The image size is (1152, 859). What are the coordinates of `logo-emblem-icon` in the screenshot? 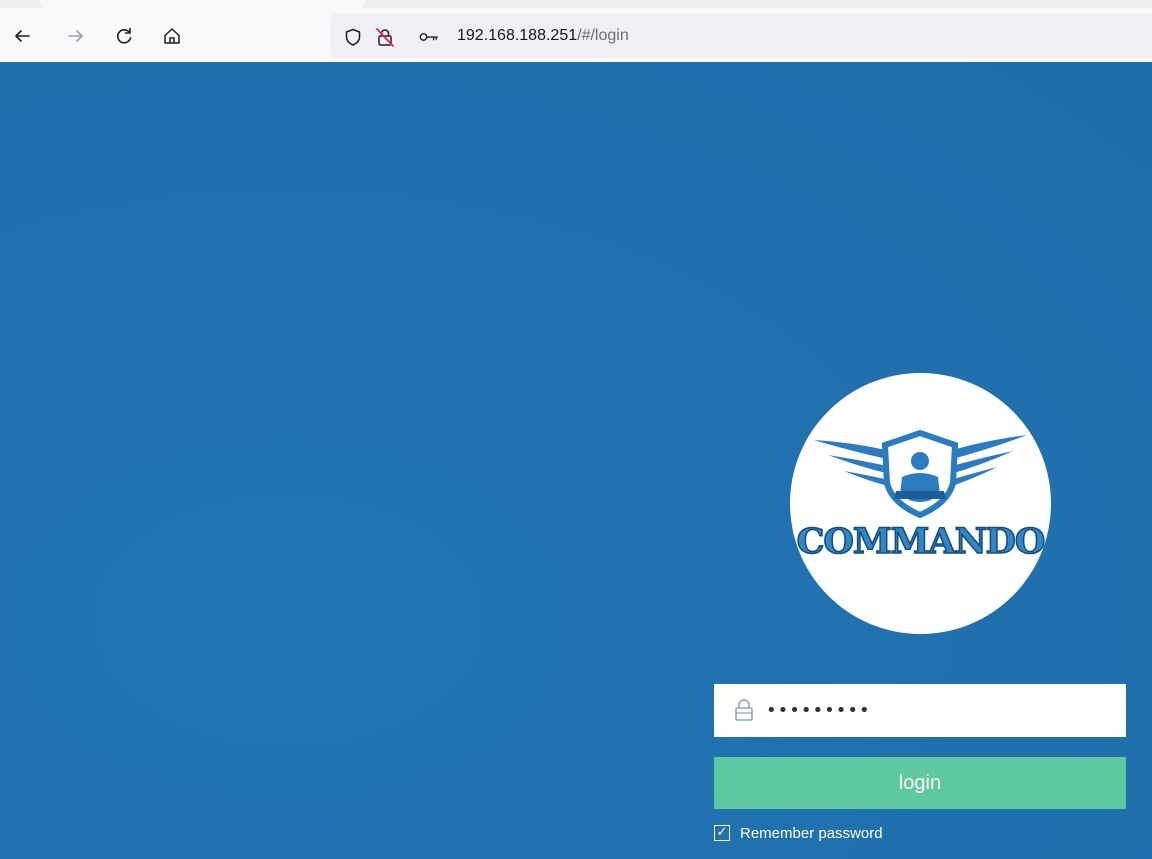 It's located at (920, 474).